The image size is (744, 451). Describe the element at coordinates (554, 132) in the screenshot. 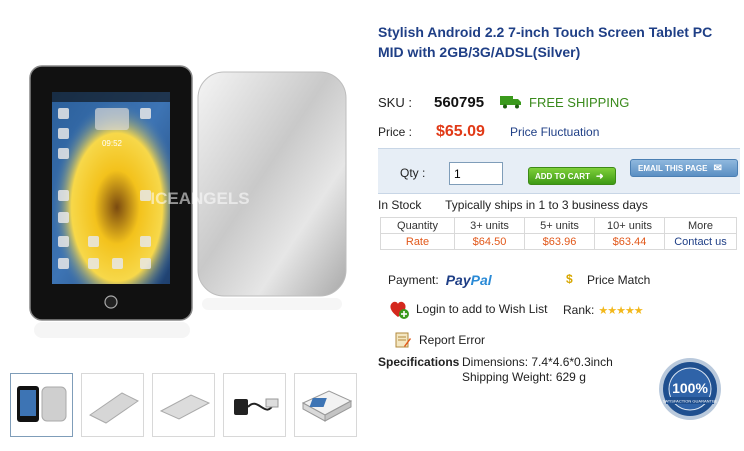

I see `price-fluctuation-link: Price Fluctuation` at that location.